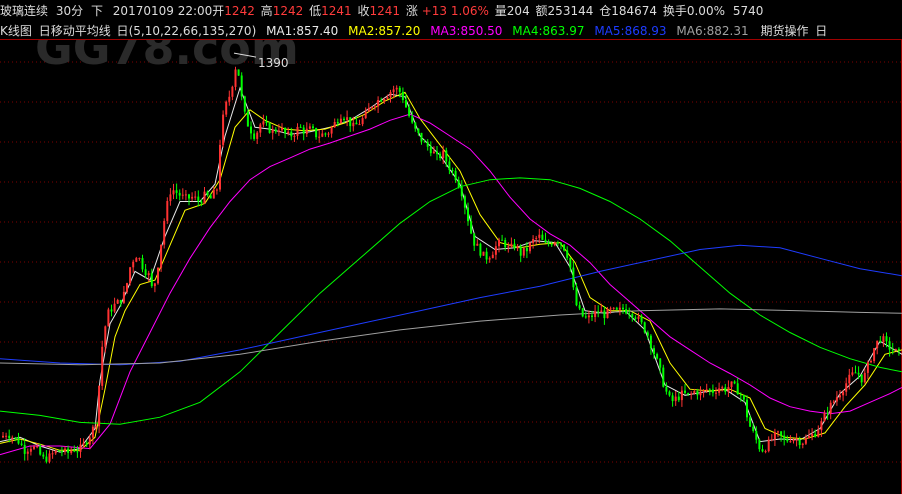 This screenshot has height=494, width=902. I want to click on futures-ops-flag: 日, so click(821, 31).